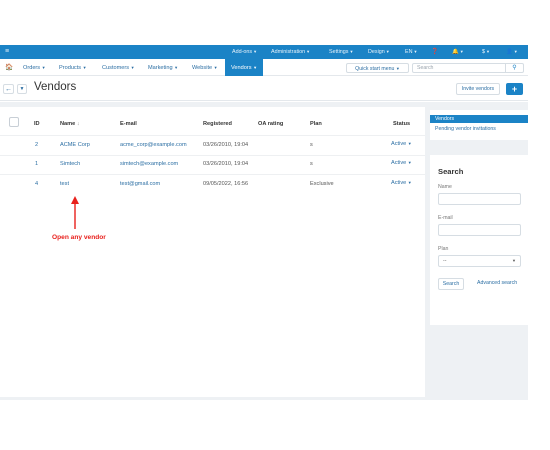  I want to click on nav-vendors: Vendors ▼, so click(244, 67).